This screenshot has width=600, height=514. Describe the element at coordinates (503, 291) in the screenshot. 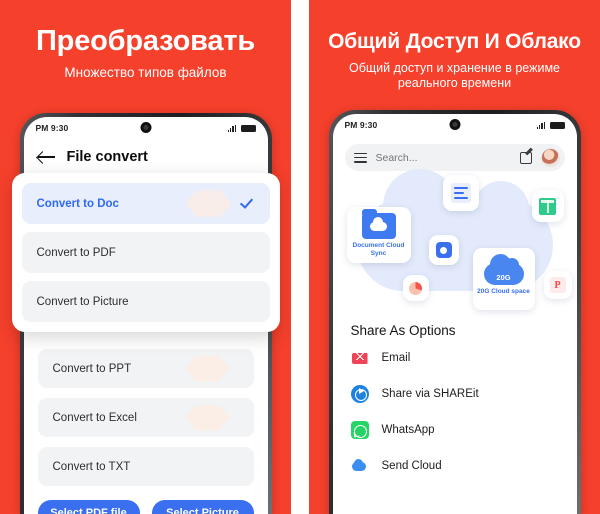

I see `tile-label: 20G Cloud space` at that location.